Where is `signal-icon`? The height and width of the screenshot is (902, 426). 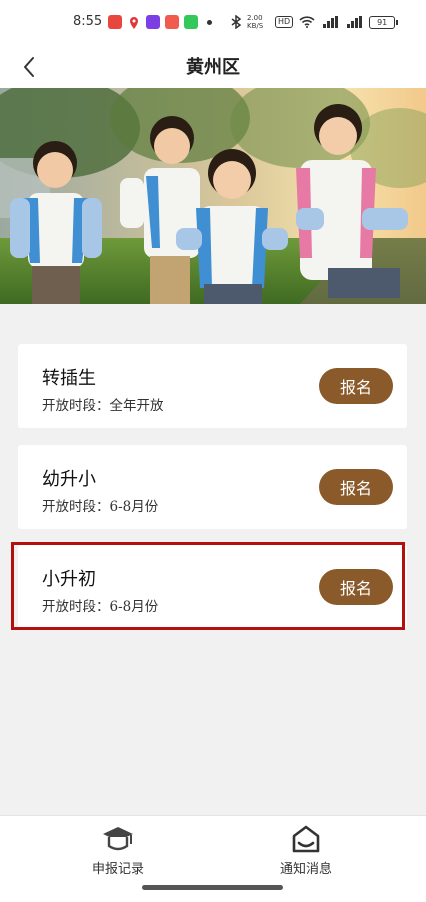 signal-icon is located at coordinates (331, 22).